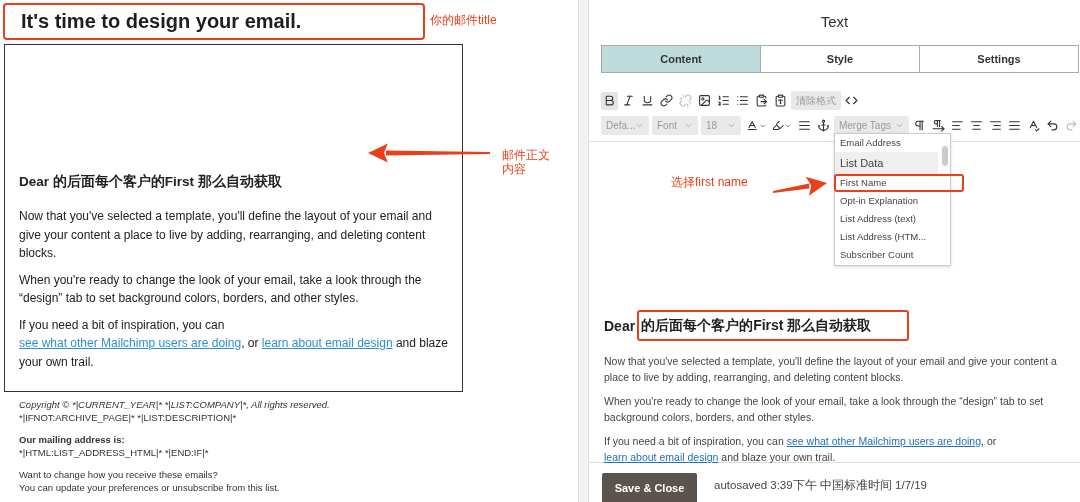 The width and height of the screenshot is (1080, 502). What do you see at coordinates (1033, 125) in the screenshot?
I see `spellcheck-icon` at bounding box center [1033, 125].